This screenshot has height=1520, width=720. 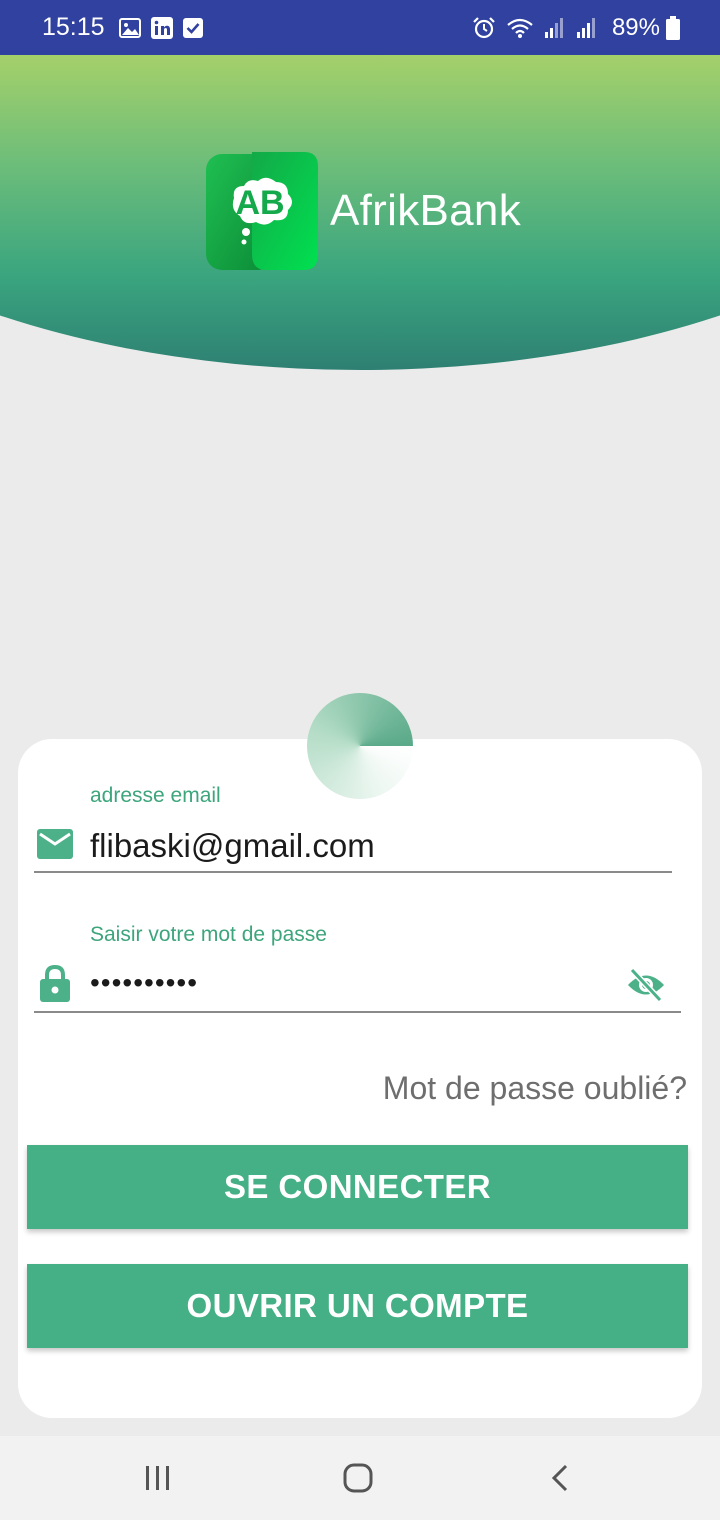 I want to click on nav-bar, so click(x=360, y=1478).